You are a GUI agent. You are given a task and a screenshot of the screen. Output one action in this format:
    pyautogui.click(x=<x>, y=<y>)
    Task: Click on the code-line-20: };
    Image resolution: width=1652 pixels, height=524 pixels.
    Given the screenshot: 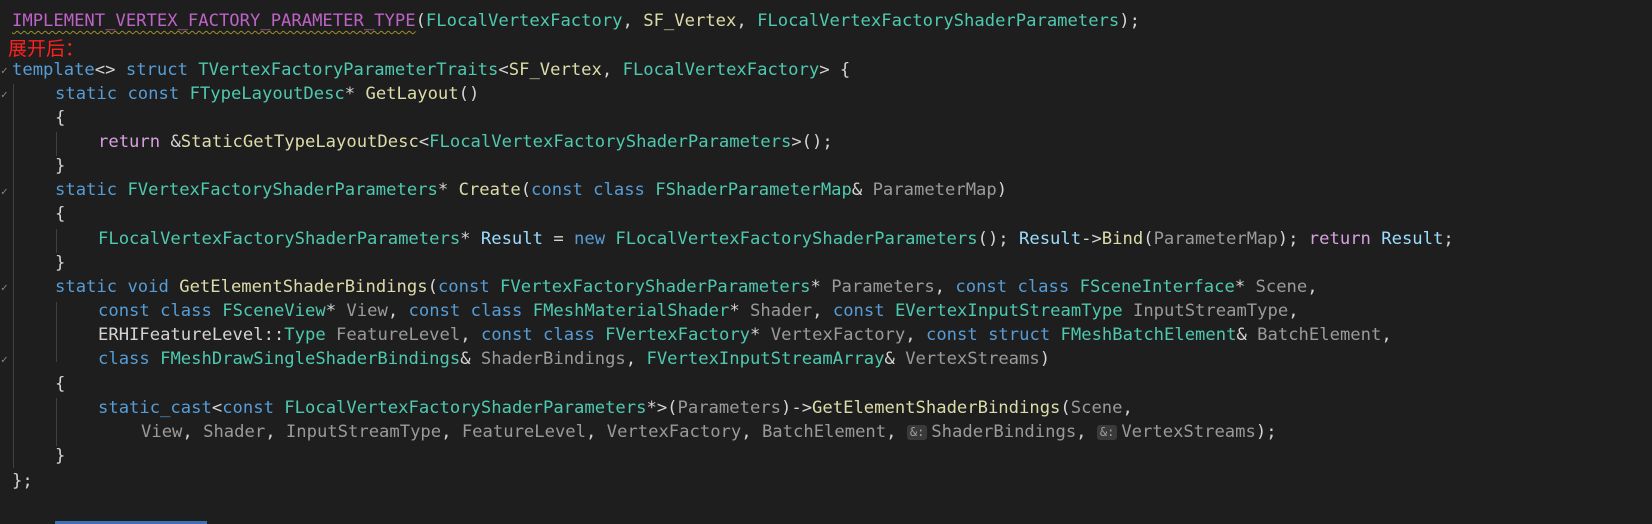 What is the action you would take?
    pyautogui.click(x=22, y=481)
    